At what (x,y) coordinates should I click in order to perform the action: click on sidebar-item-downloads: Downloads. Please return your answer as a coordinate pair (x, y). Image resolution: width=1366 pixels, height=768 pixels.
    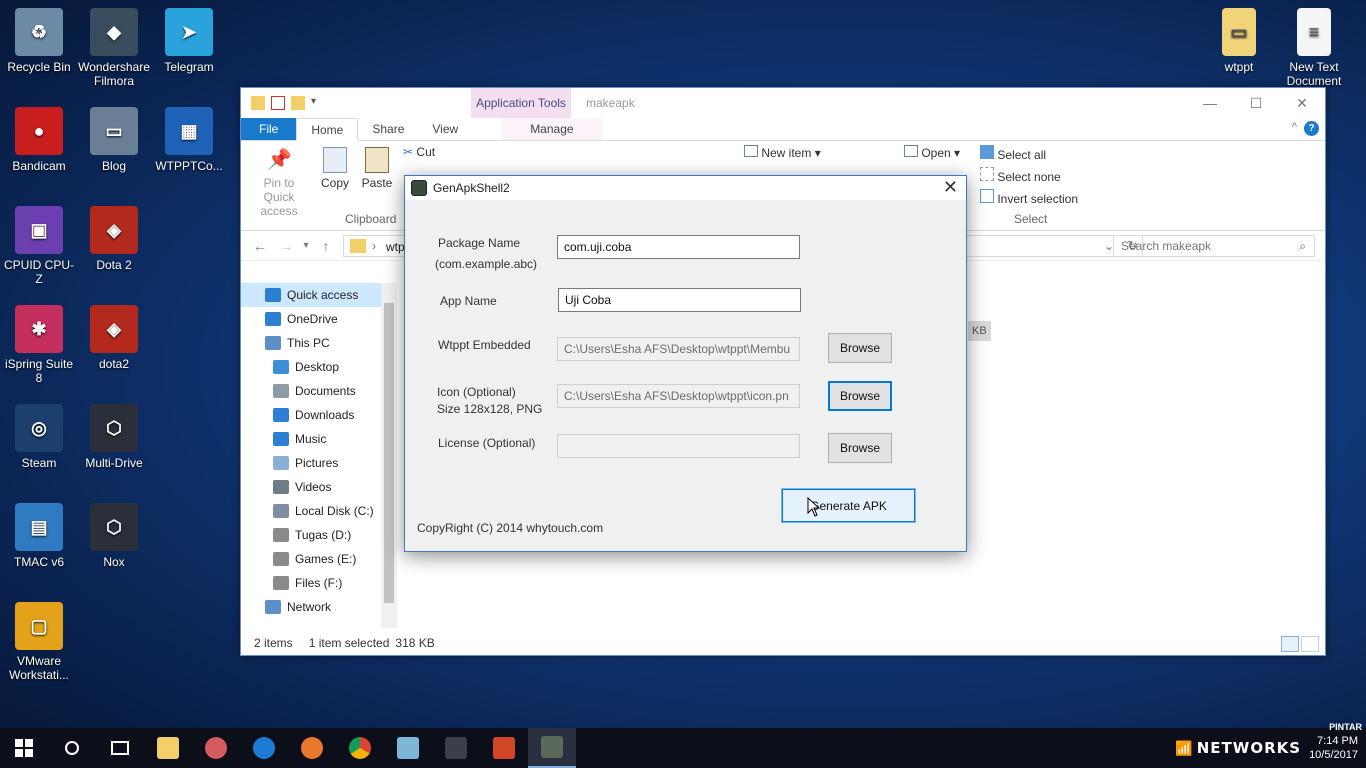
    Looking at the image, I should click on (319, 415).